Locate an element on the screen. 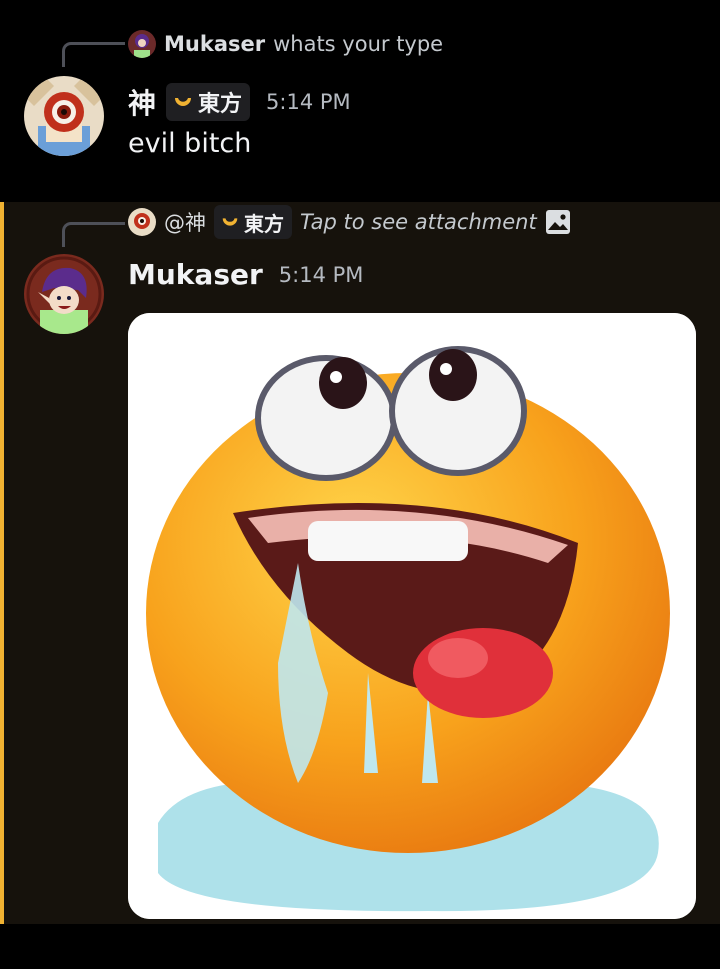 The image size is (720, 969). reply-preview: @神 東方 Tap to see attachment is located at coordinates (349, 222).